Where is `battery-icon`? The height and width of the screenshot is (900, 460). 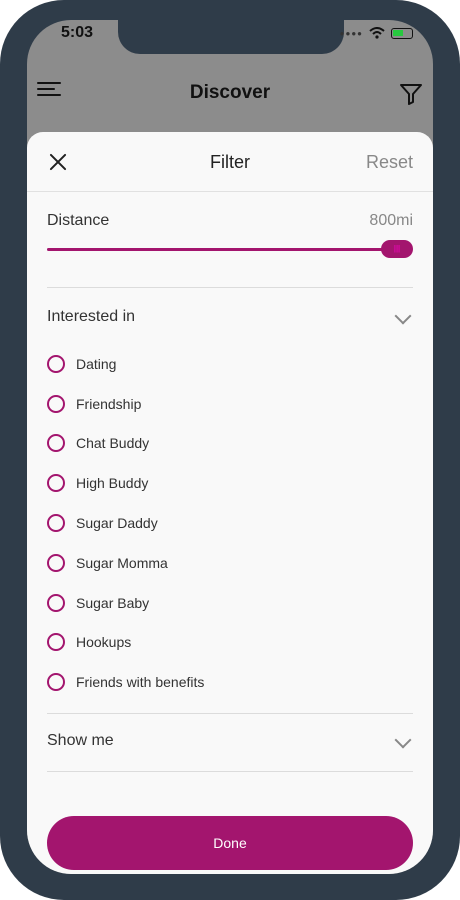
battery-icon is located at coordinates (402, 33).